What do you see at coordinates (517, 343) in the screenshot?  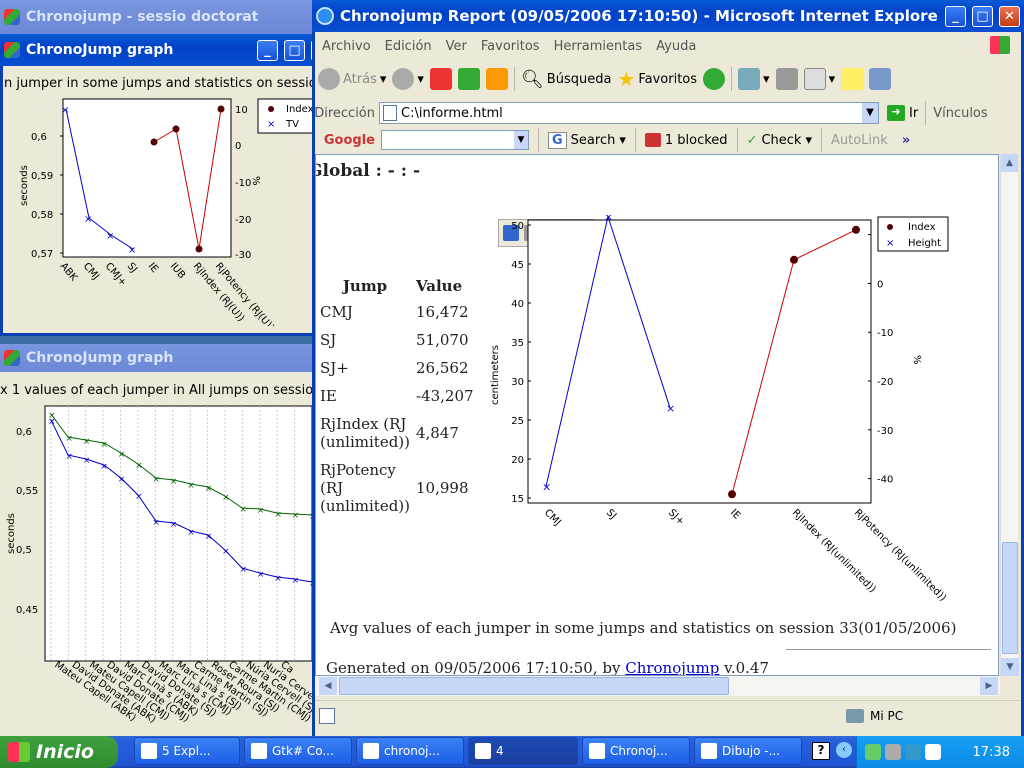 I see `y-tick: 35` at bounding box center [517, 343].